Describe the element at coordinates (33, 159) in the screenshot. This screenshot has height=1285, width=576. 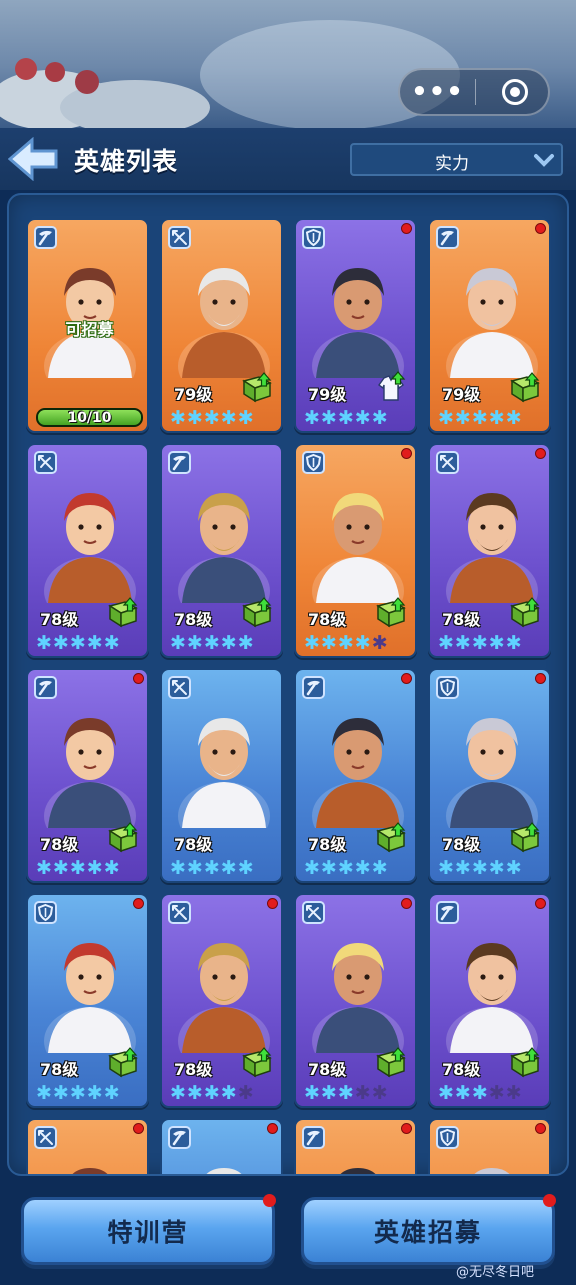
I see `back-arrow-button` at that location.